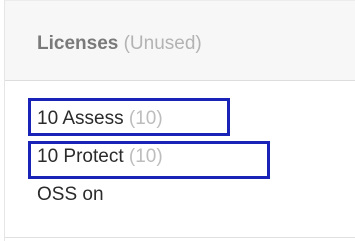 The image size is (355, 241). Describe the element at coordinates (119, 44) in the screenshot. I see `column-header-title: Licenses (Unused)` at that location.